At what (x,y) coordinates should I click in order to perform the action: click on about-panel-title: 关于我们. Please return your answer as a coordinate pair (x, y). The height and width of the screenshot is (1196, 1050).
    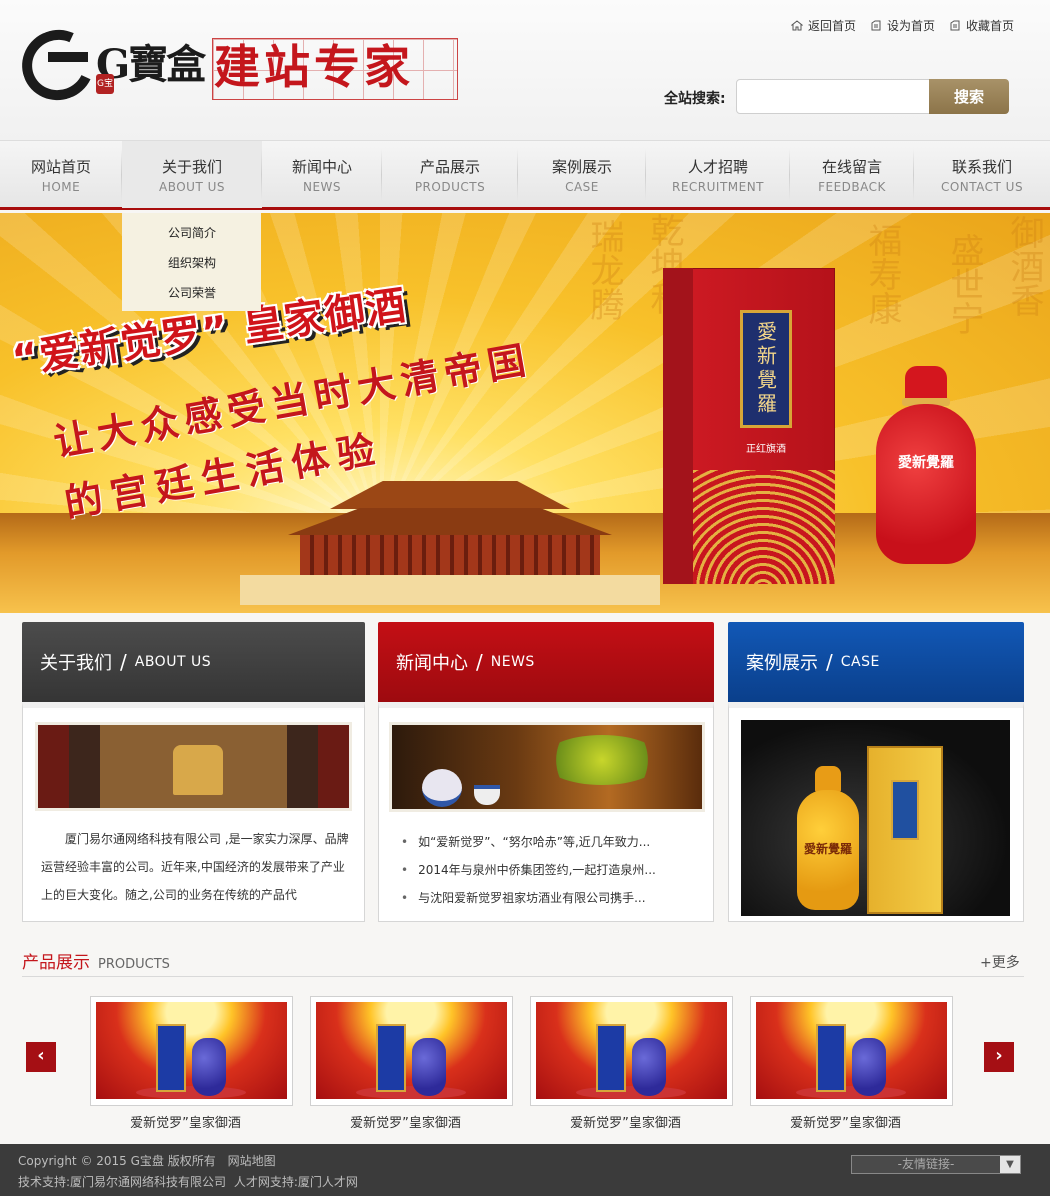
    Looking at the image, I should click on (76, 663).